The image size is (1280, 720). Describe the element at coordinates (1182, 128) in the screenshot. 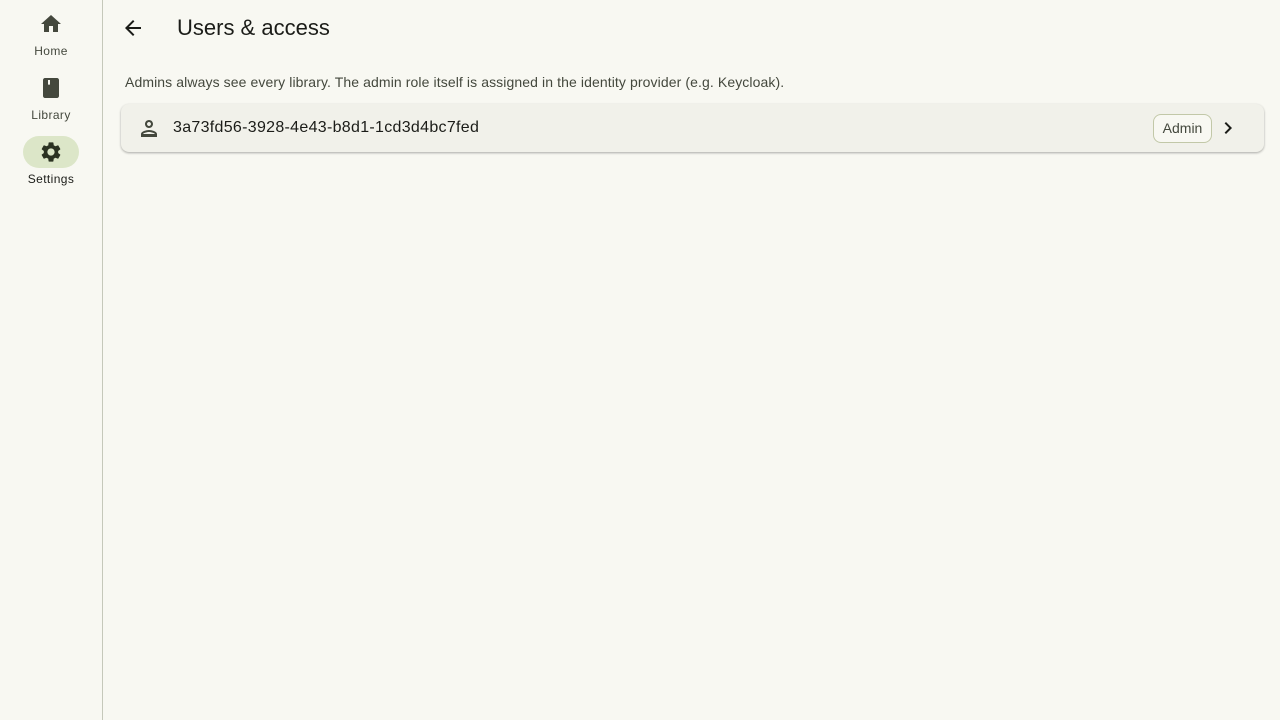

I see `role-badge: Admin` at that location.